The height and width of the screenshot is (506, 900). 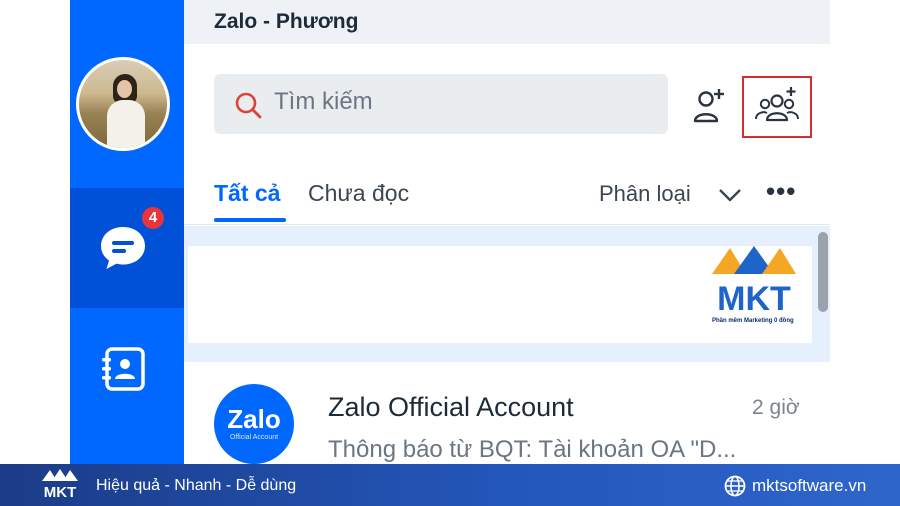 What do you see at coordinates (248, 105) in the screenshot?
I see `search-icon` at bounding box center [248, 105].